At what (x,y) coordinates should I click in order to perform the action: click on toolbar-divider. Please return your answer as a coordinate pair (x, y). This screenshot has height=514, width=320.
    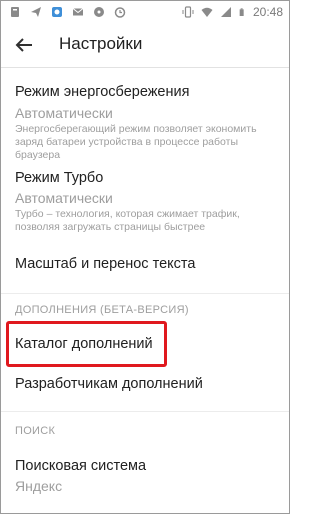
    Looking at the image, I should click on (145, 67).